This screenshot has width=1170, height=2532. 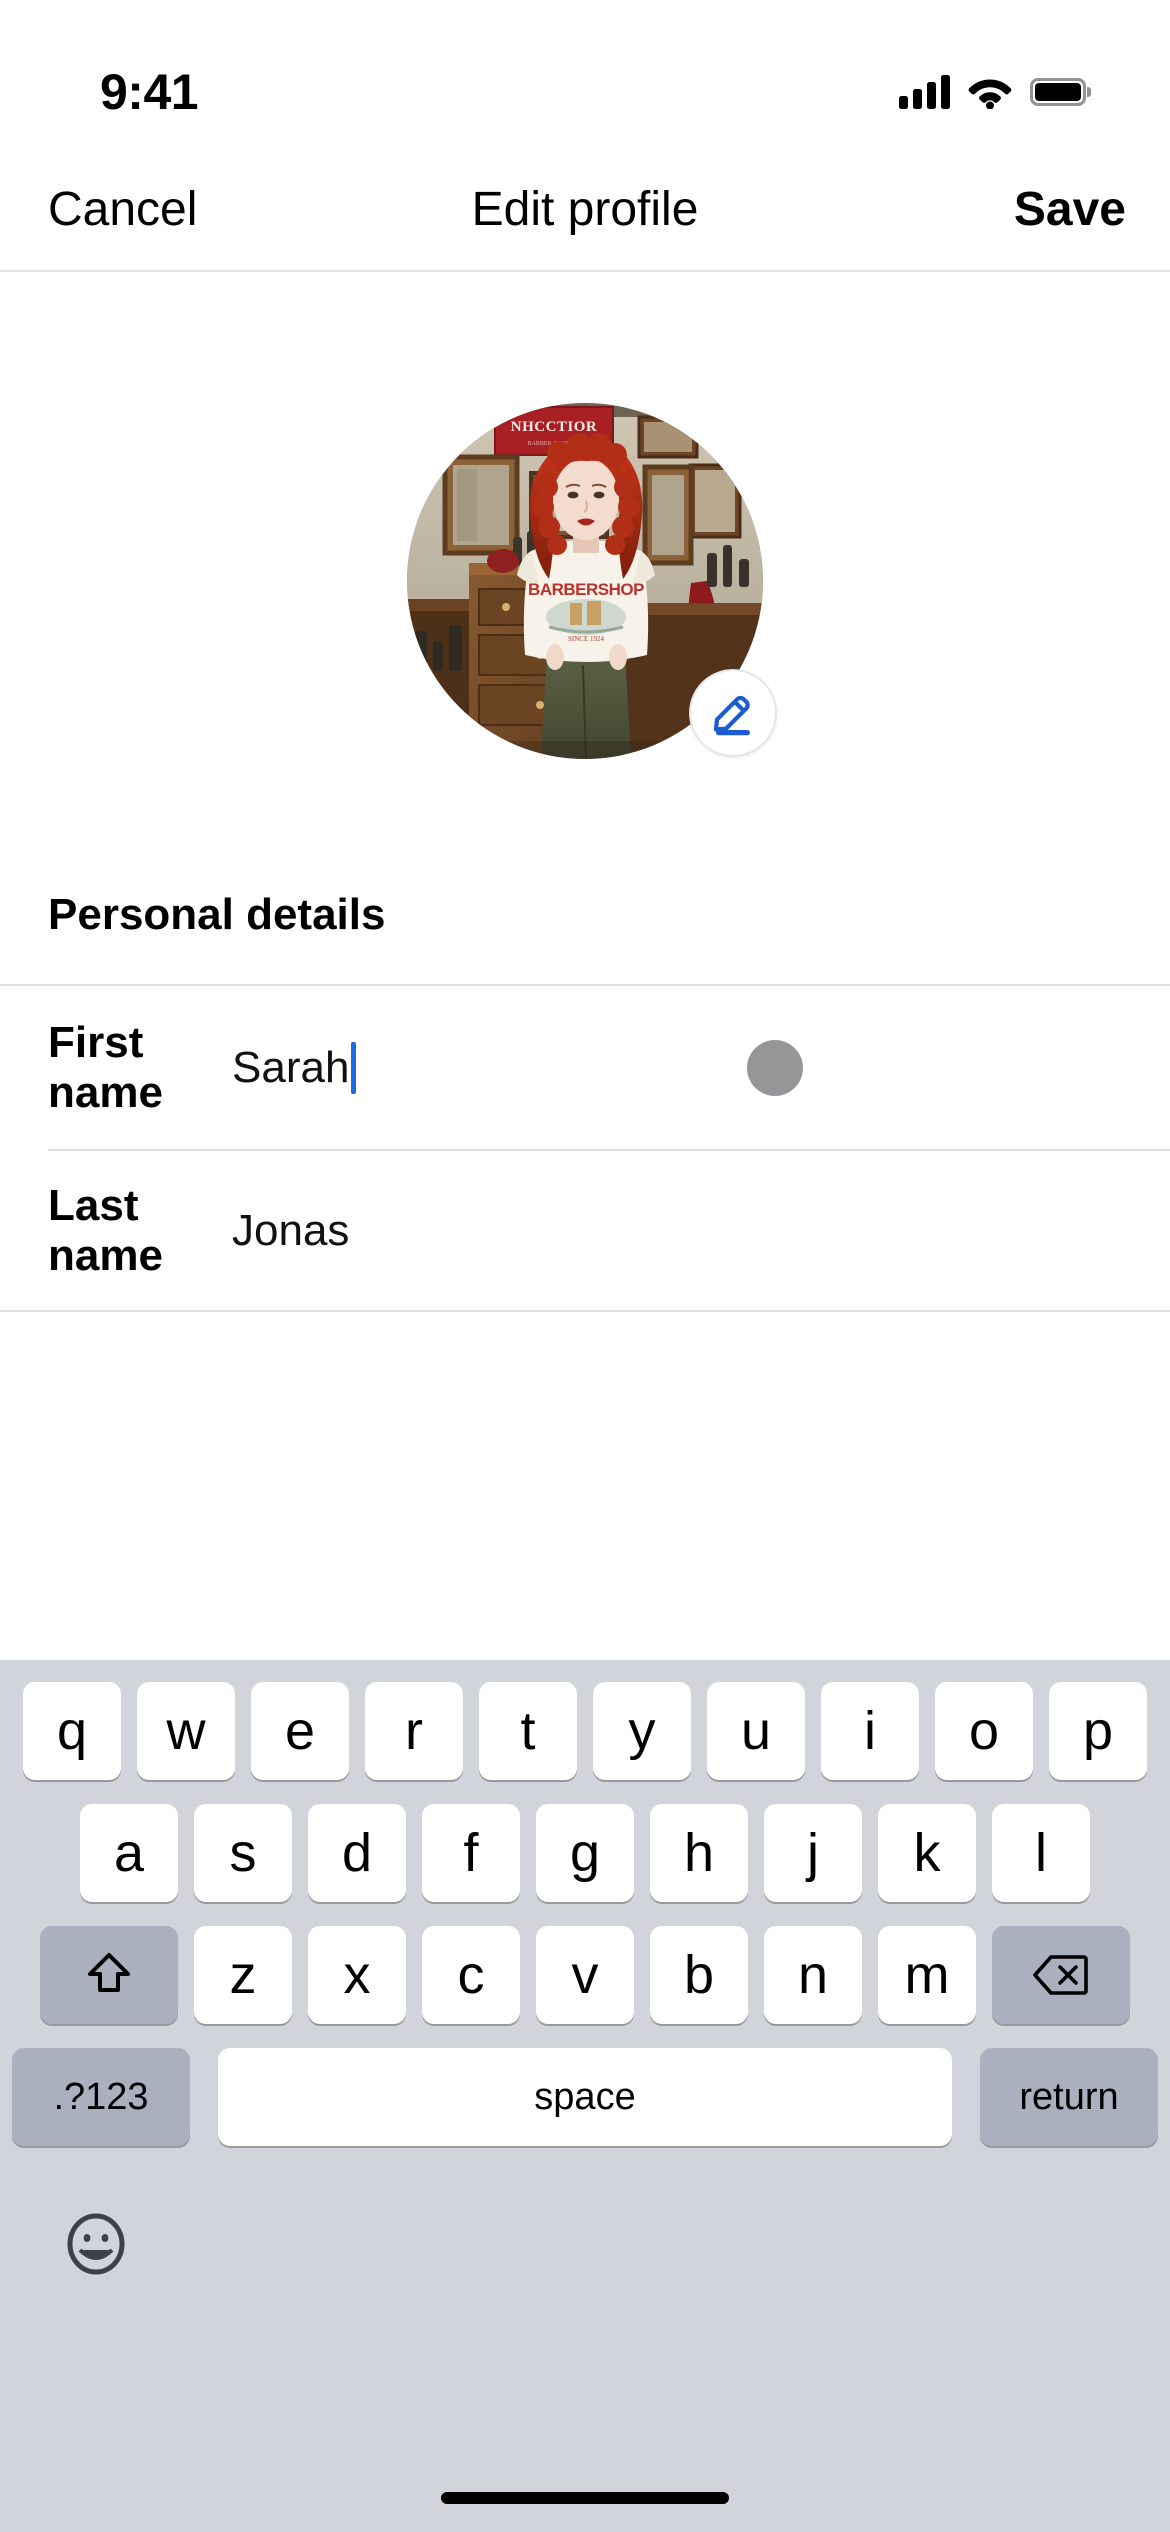 What do you see at coordinates (149, 92) in the screenshot?
I see `status-bar-time: 9:41` at bounding box center [149, 92].